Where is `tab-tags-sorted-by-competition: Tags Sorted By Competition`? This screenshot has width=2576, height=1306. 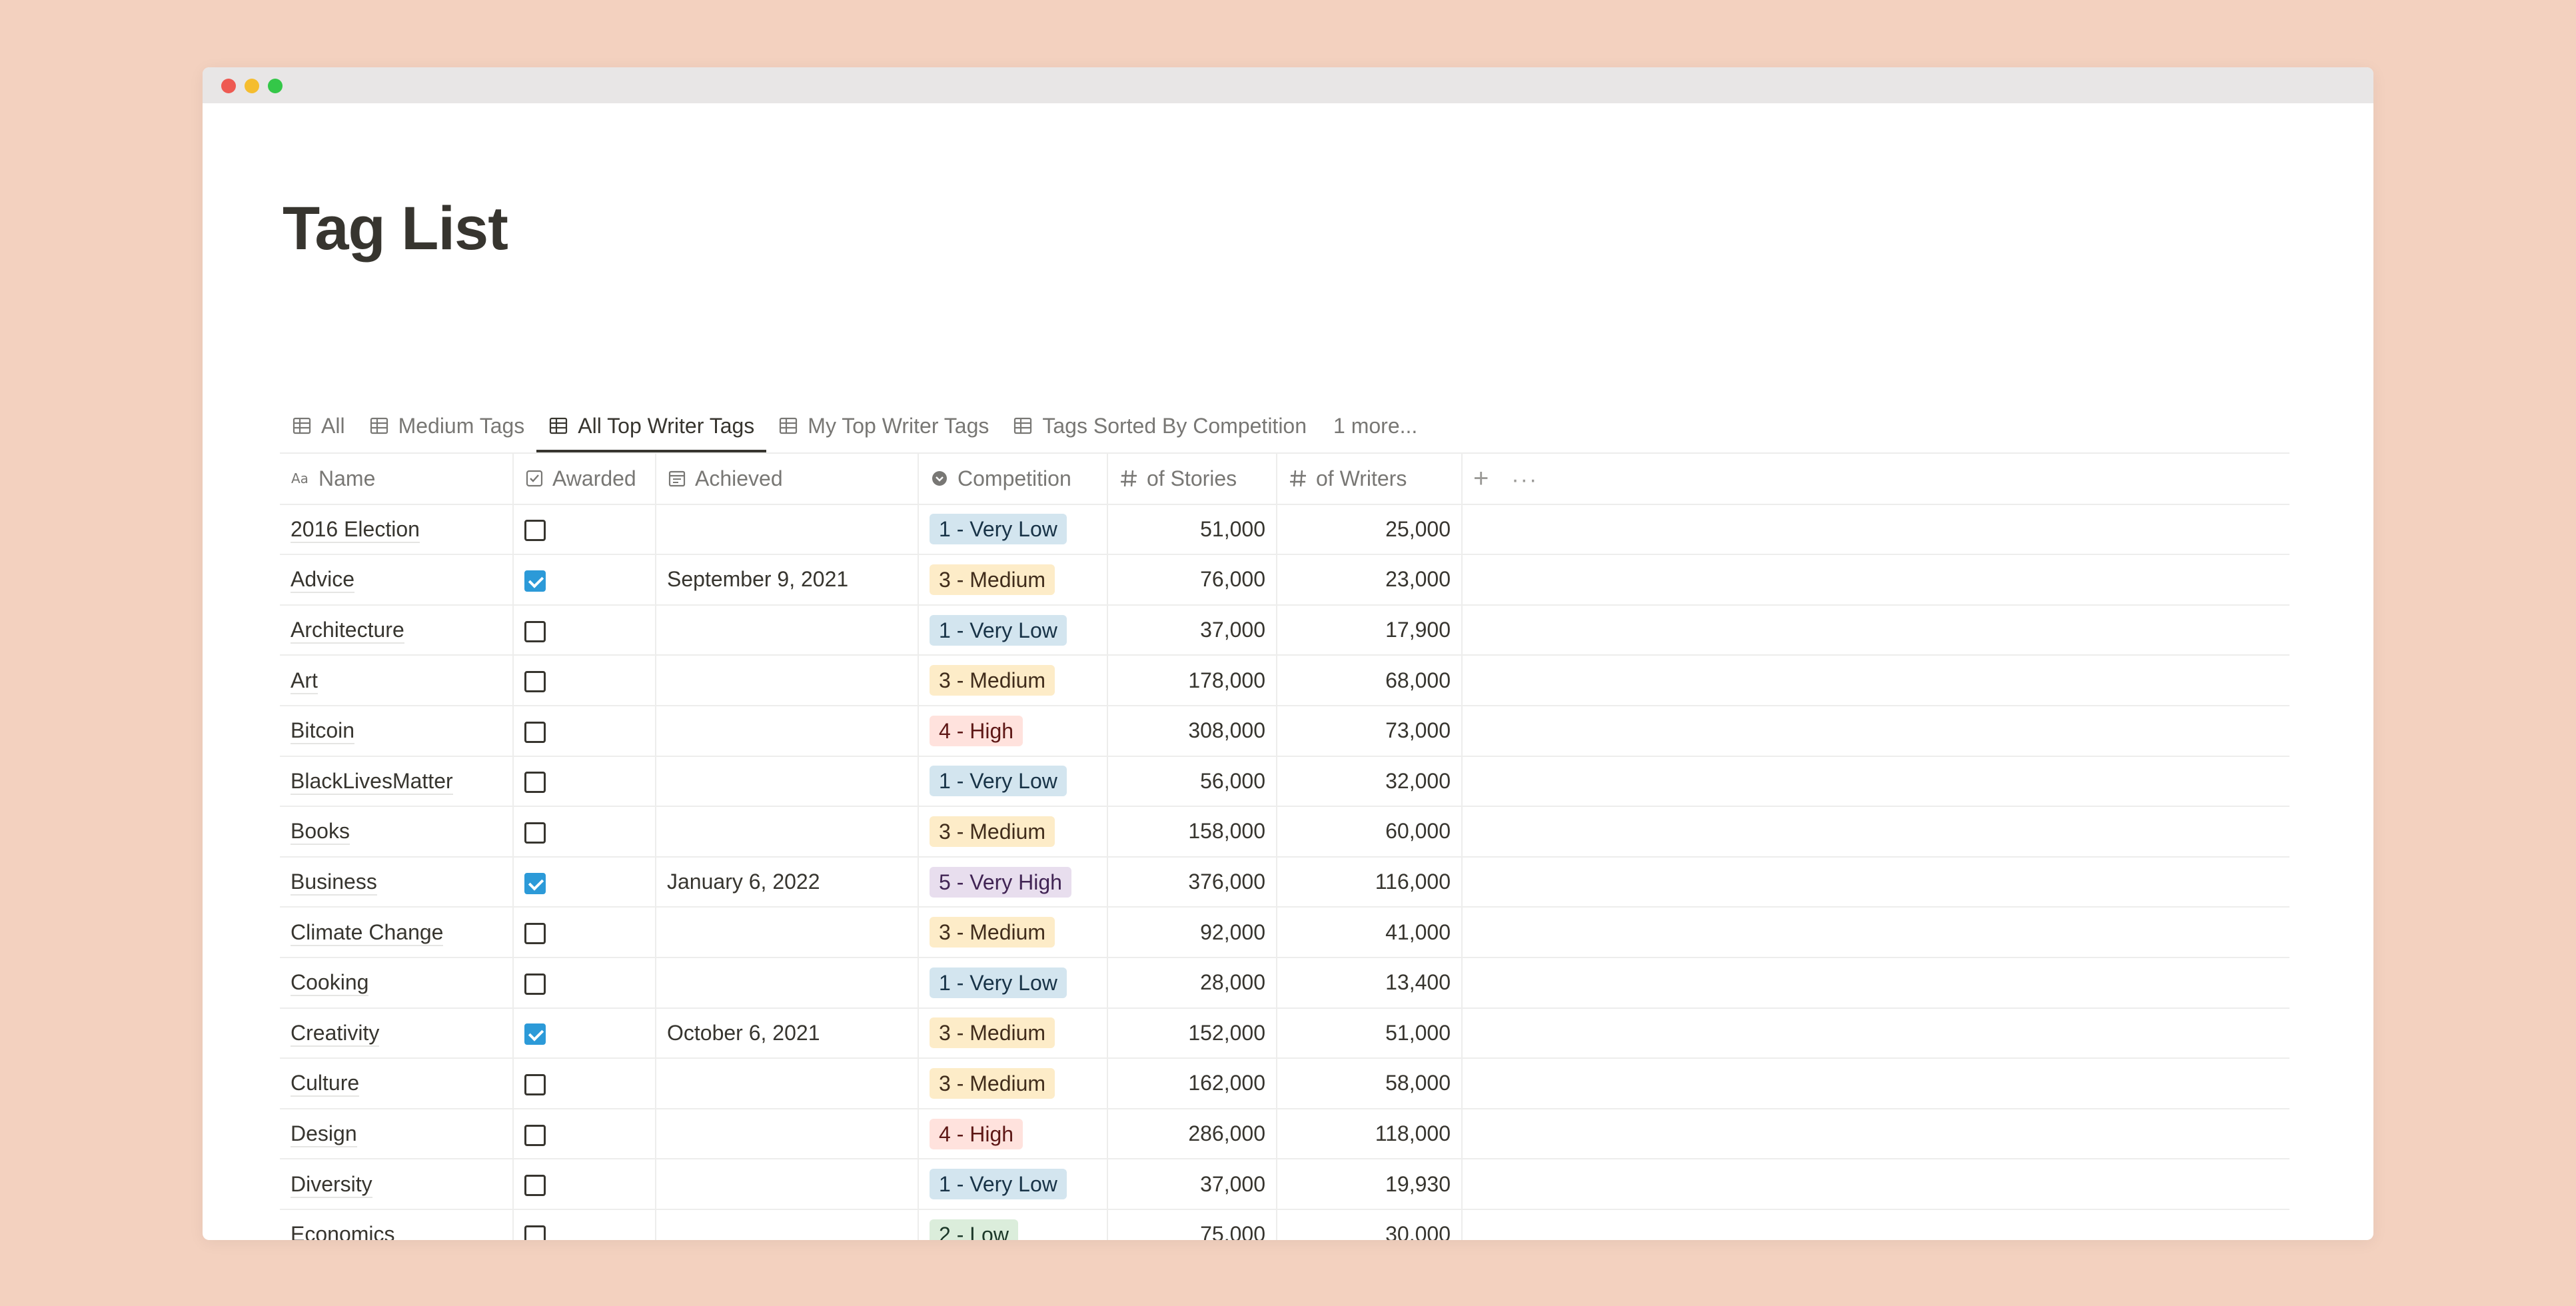 tab-tags-sorted-by-competition: Tags Sorted By Competition is located at coordinates (1160, 425).